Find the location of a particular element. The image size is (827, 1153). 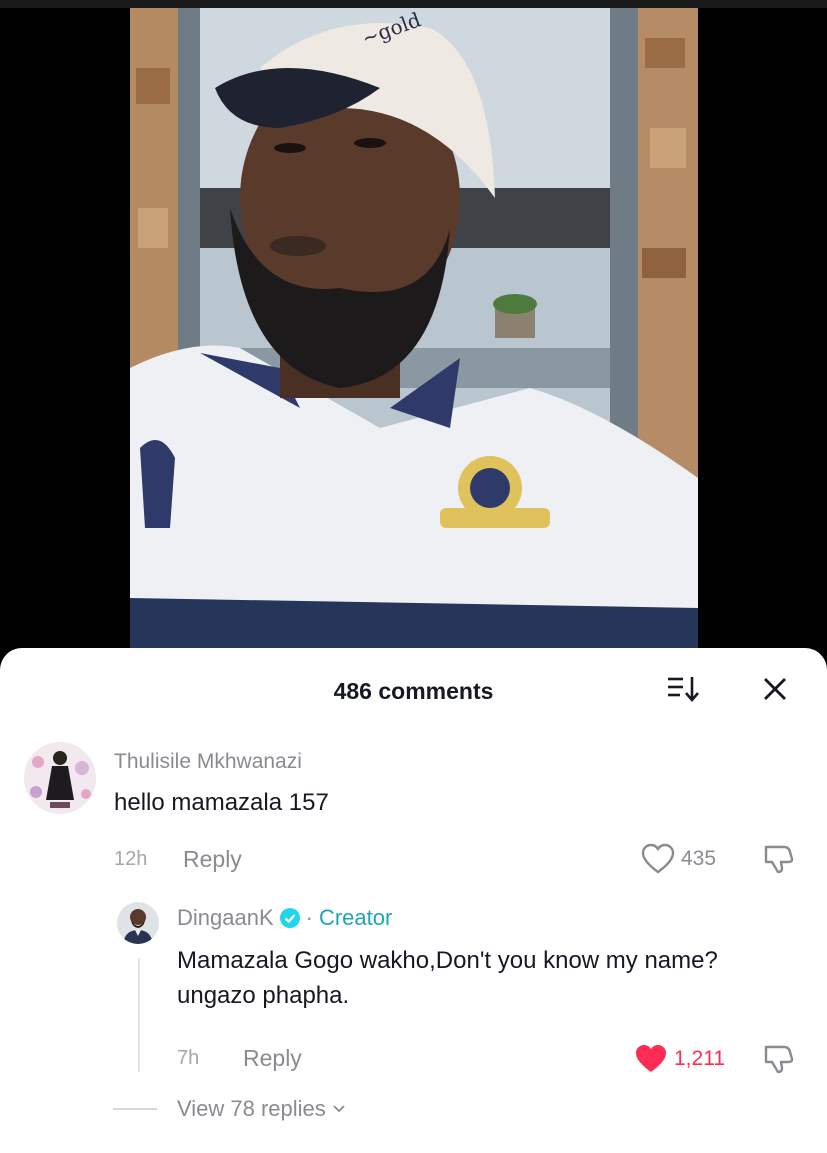

creator-header: DingaanK · Creator is located at coordinates (284, 918).